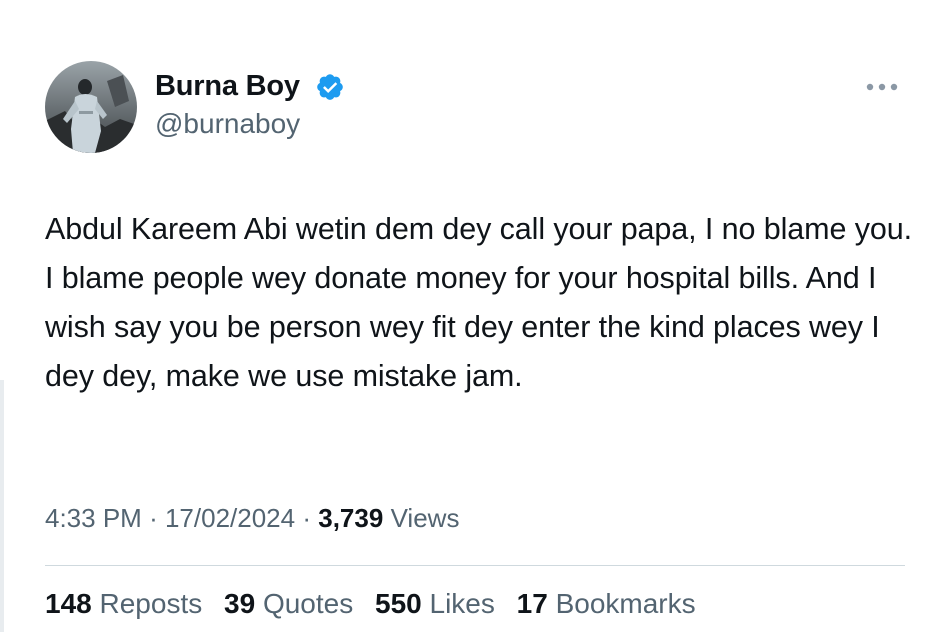  Describe the element at coordinates (91, 107) in the screenshot. I see `avatar` at that location.